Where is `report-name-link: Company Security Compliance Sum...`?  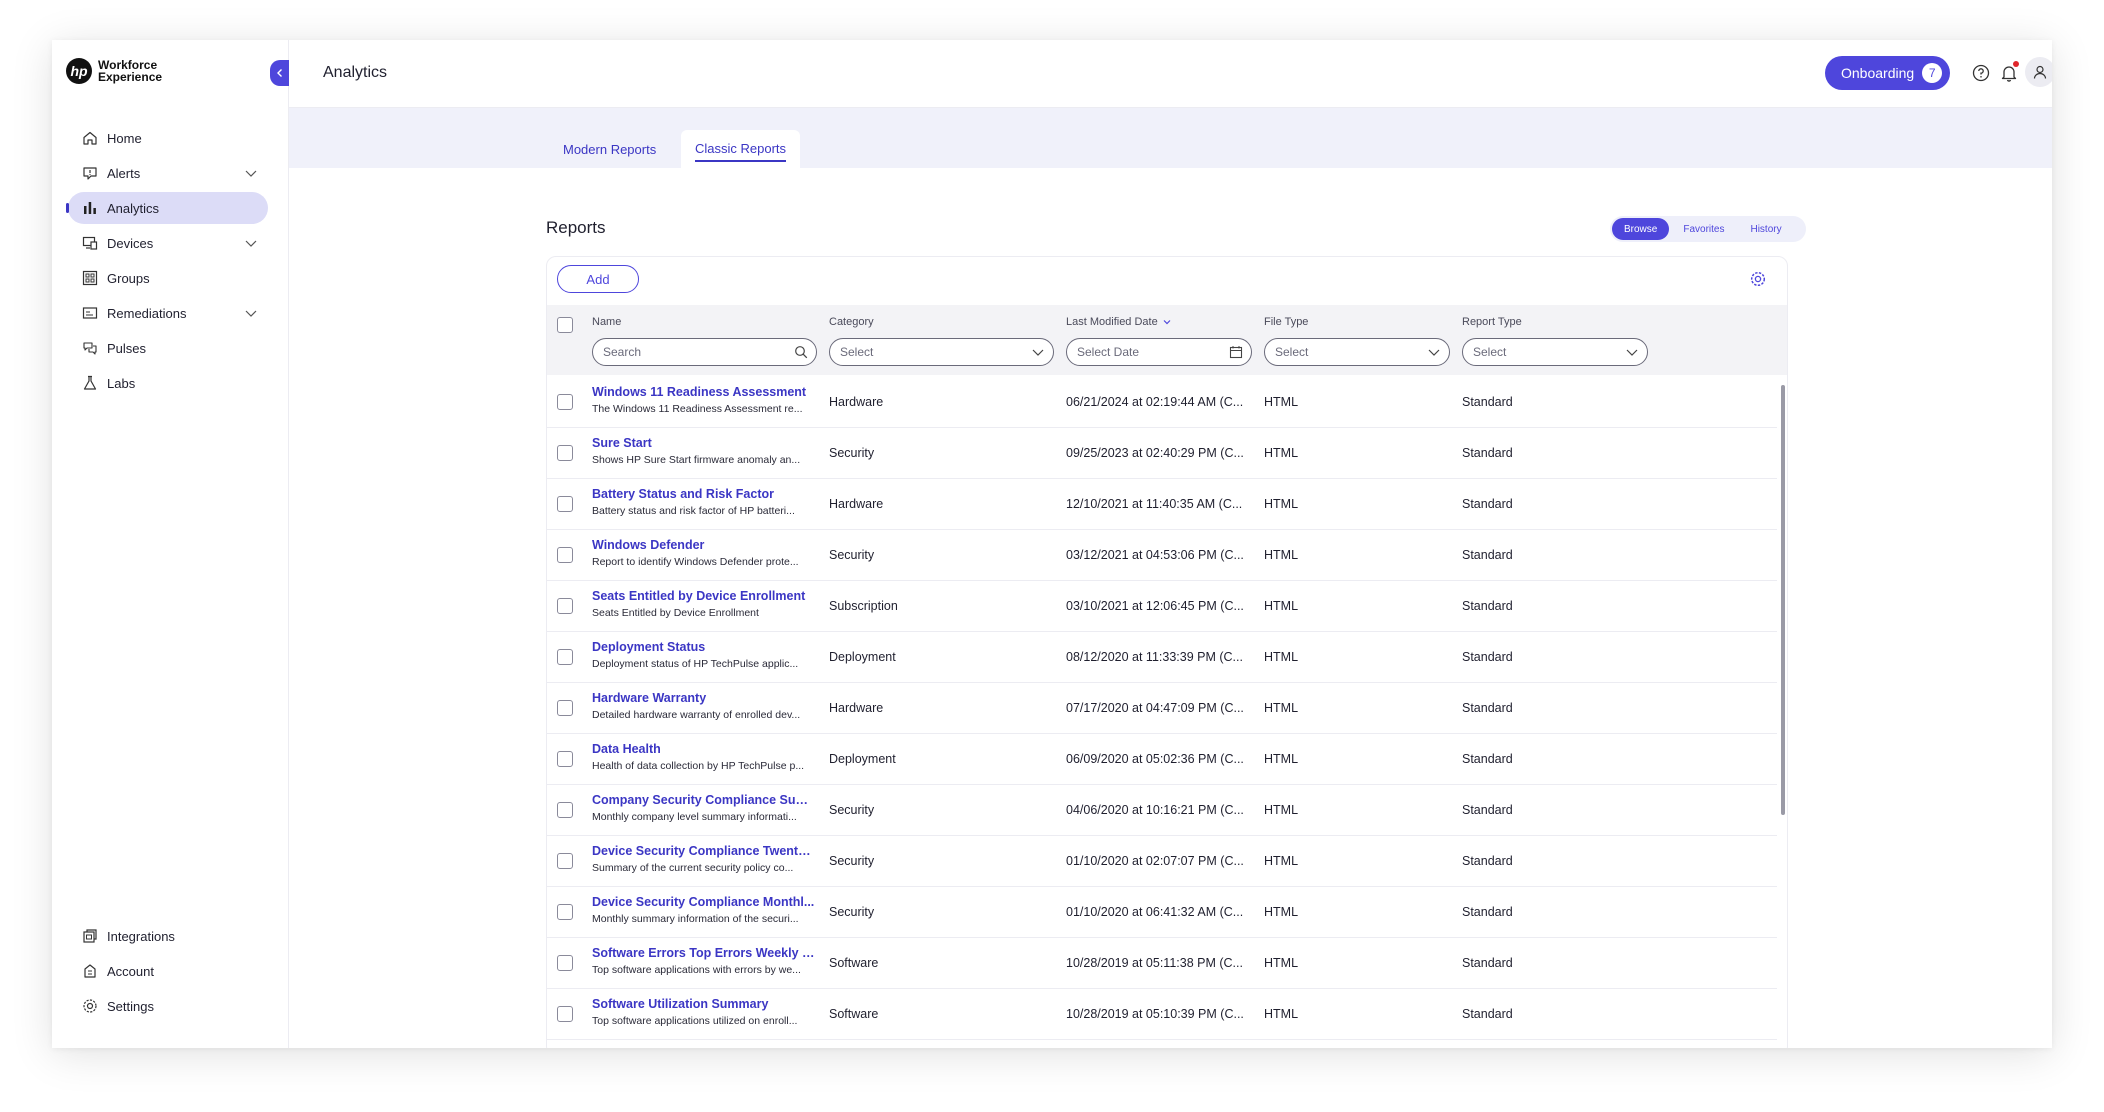 report-name-link: Company Security Compliance Sum... is located at coordinates (704, 800).